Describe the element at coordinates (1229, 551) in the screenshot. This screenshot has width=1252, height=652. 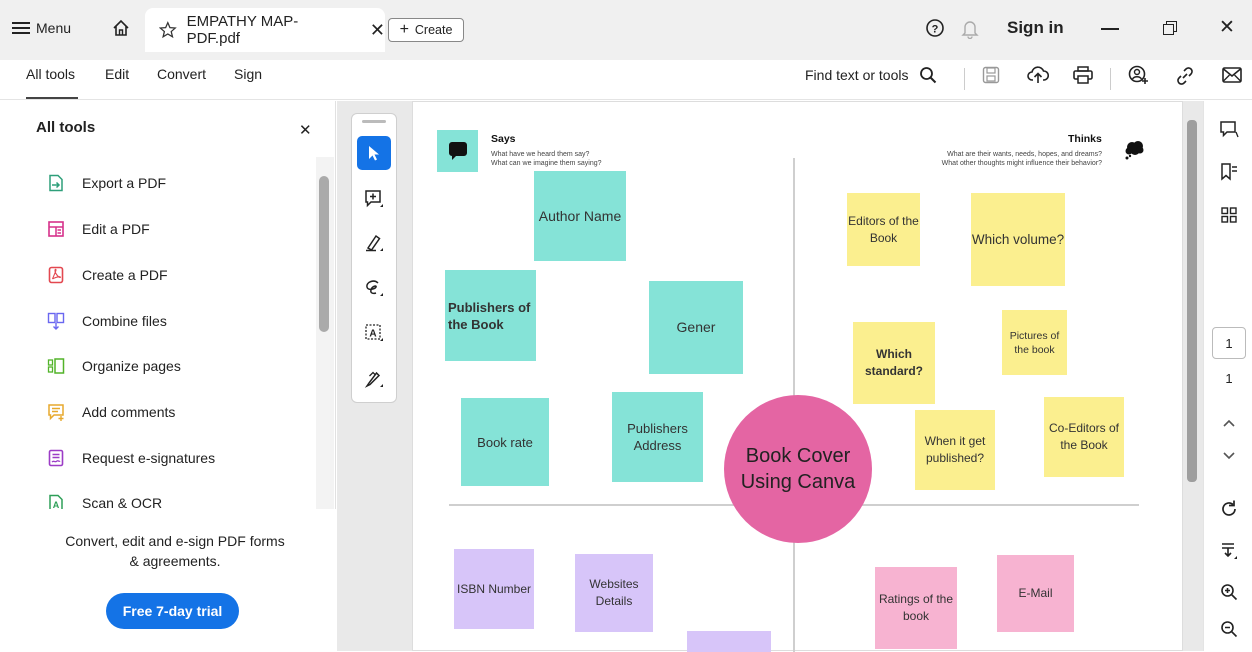
I see `fit-page-icon` at that location.